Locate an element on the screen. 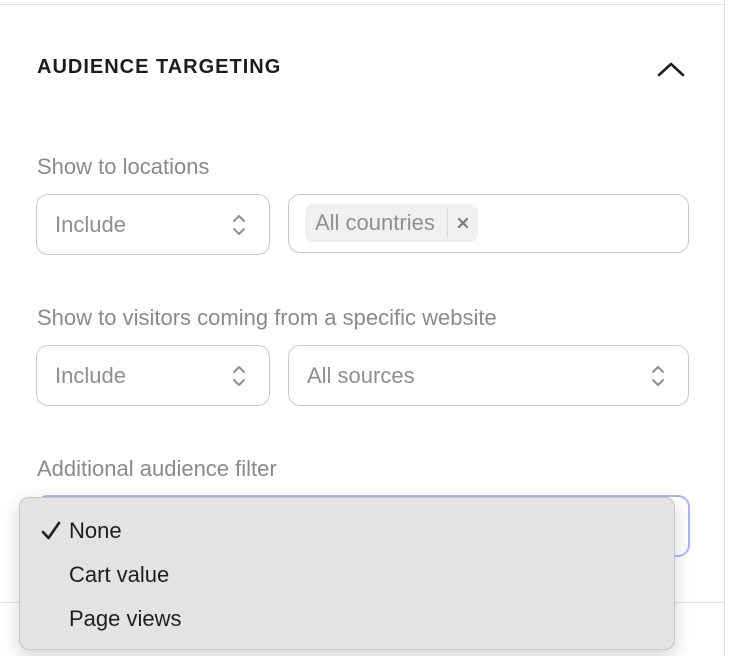  referrer-source-value: All sources is located at coordinates (361, 375).